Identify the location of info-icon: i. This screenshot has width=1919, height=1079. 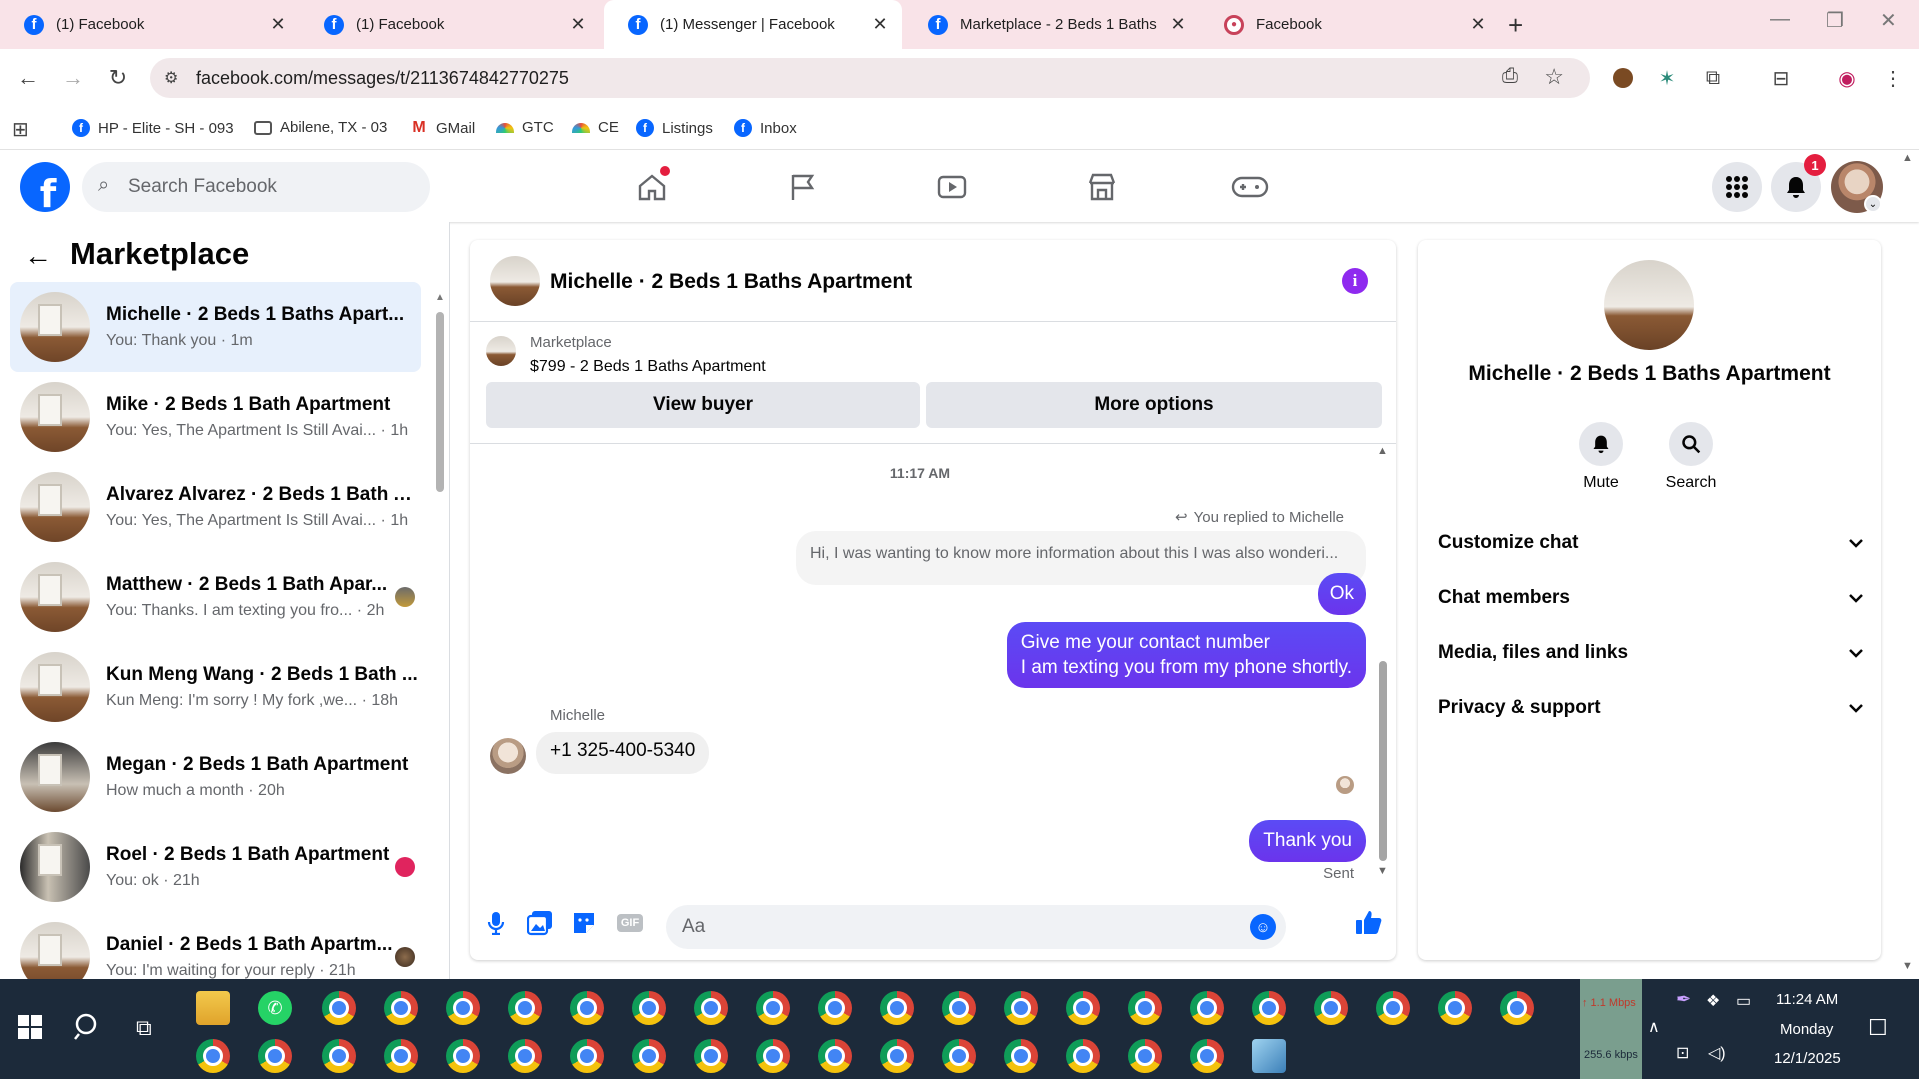
(1355, 281).